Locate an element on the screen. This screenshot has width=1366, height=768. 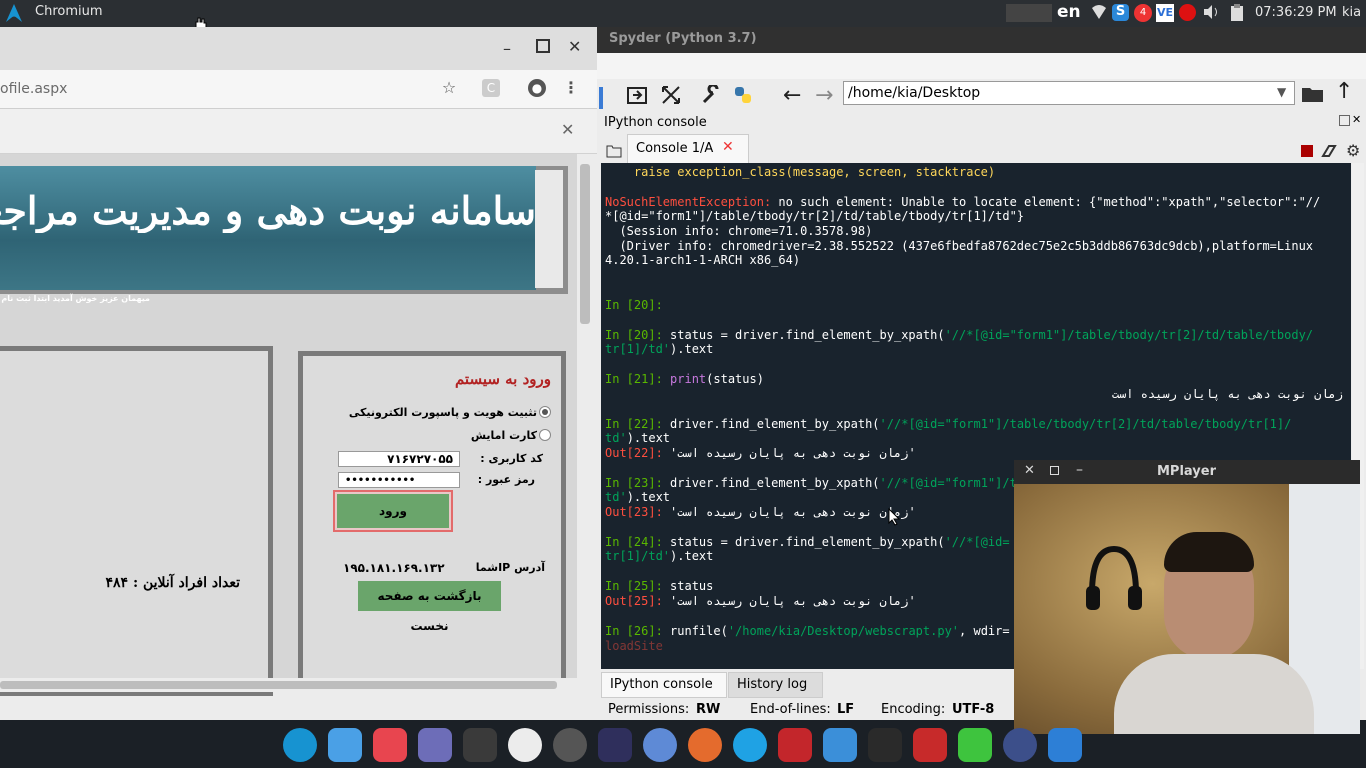
parent-directory-icon: ↑ is located at coordinates (1344, 91).